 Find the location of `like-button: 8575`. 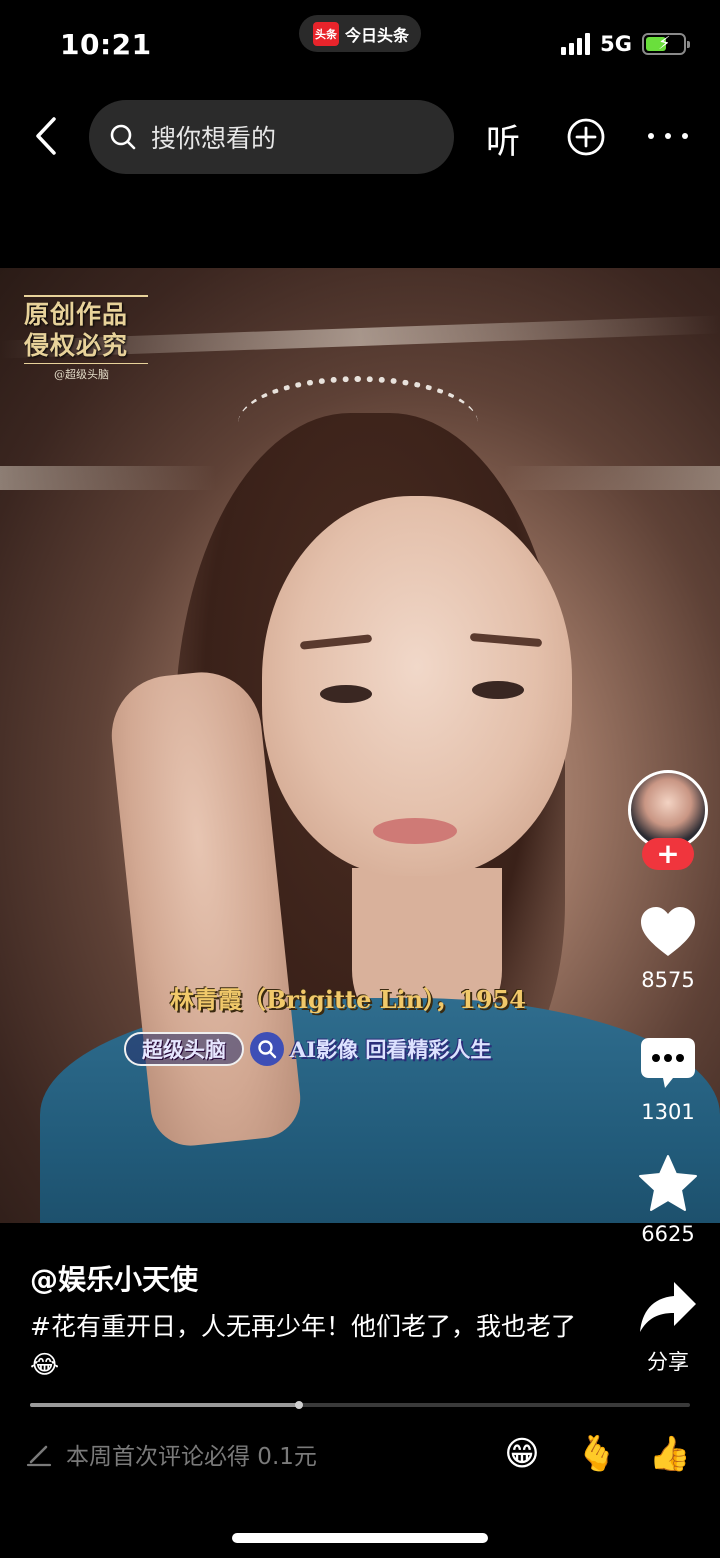

like-button: 8575 is located at coordinates (668, 949).